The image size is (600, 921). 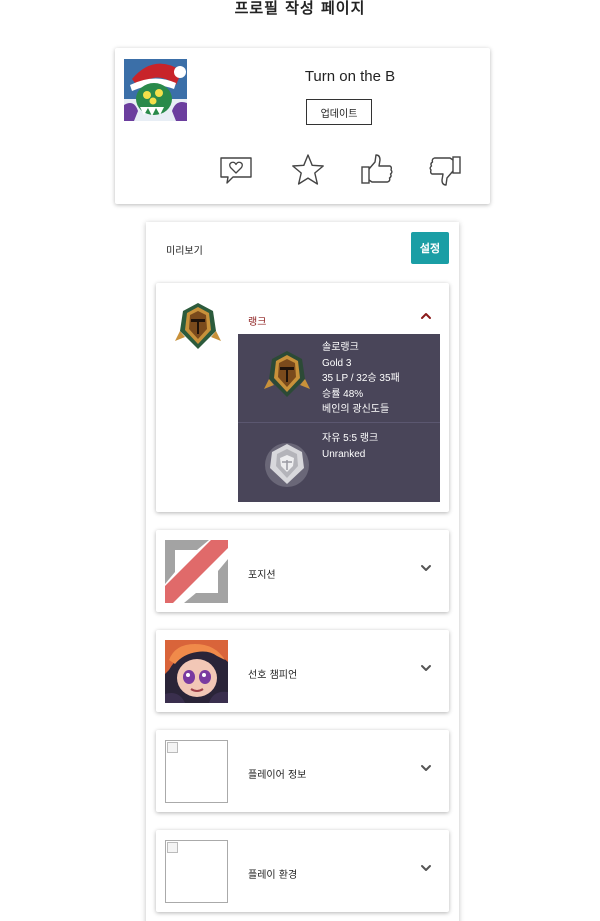 I want to click on preview-label: 미리보기, so click(x=184, y=251).